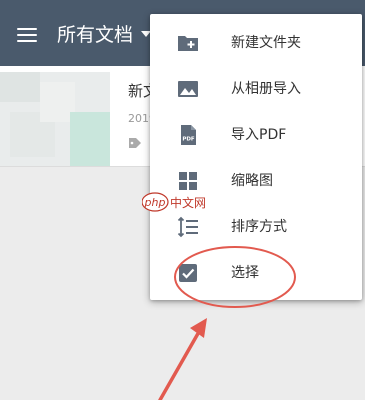 The image size is (365, 400). I want to click on hamburger-menu-icon, so click(27, 35).